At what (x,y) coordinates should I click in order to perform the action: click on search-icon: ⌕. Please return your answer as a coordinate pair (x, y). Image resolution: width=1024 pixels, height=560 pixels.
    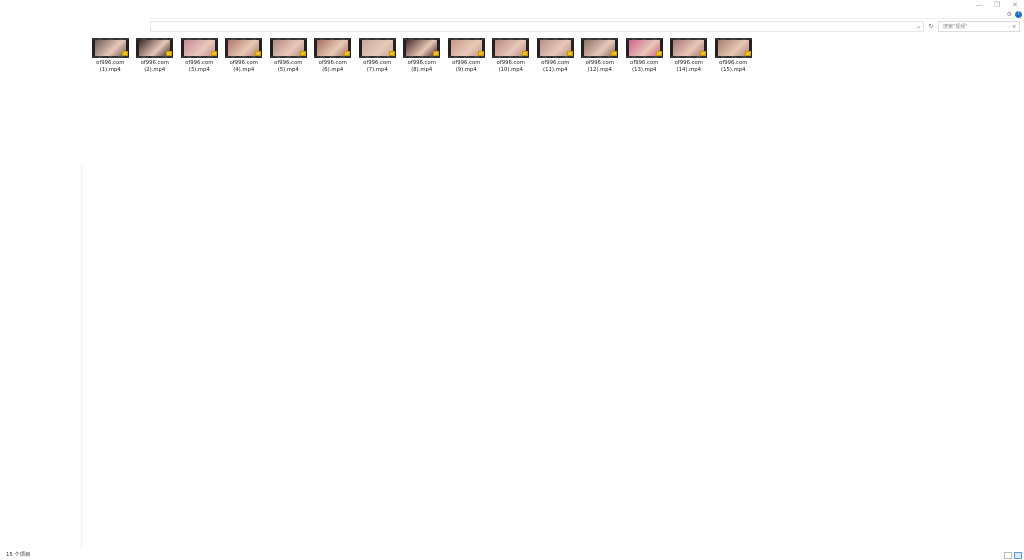
    Looking at the image, I should click on (1014, 27).